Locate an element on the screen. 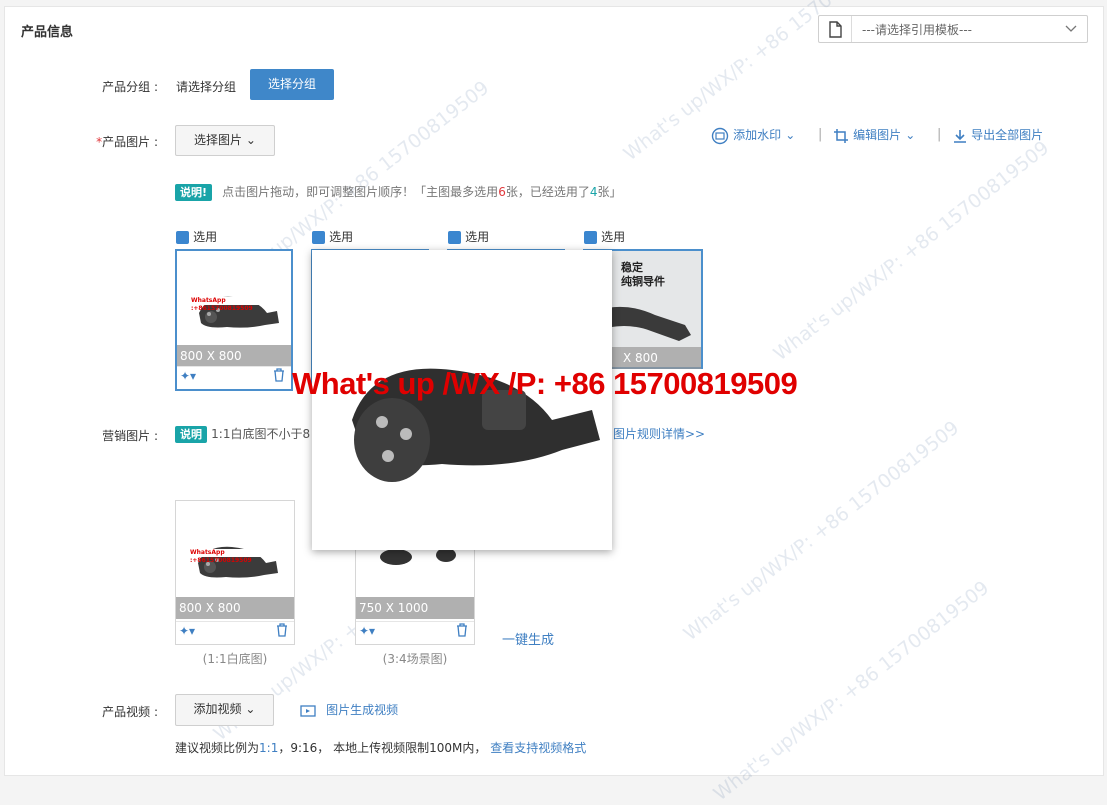  marketing-badge: 说明 is located at coordinates (191, 434).